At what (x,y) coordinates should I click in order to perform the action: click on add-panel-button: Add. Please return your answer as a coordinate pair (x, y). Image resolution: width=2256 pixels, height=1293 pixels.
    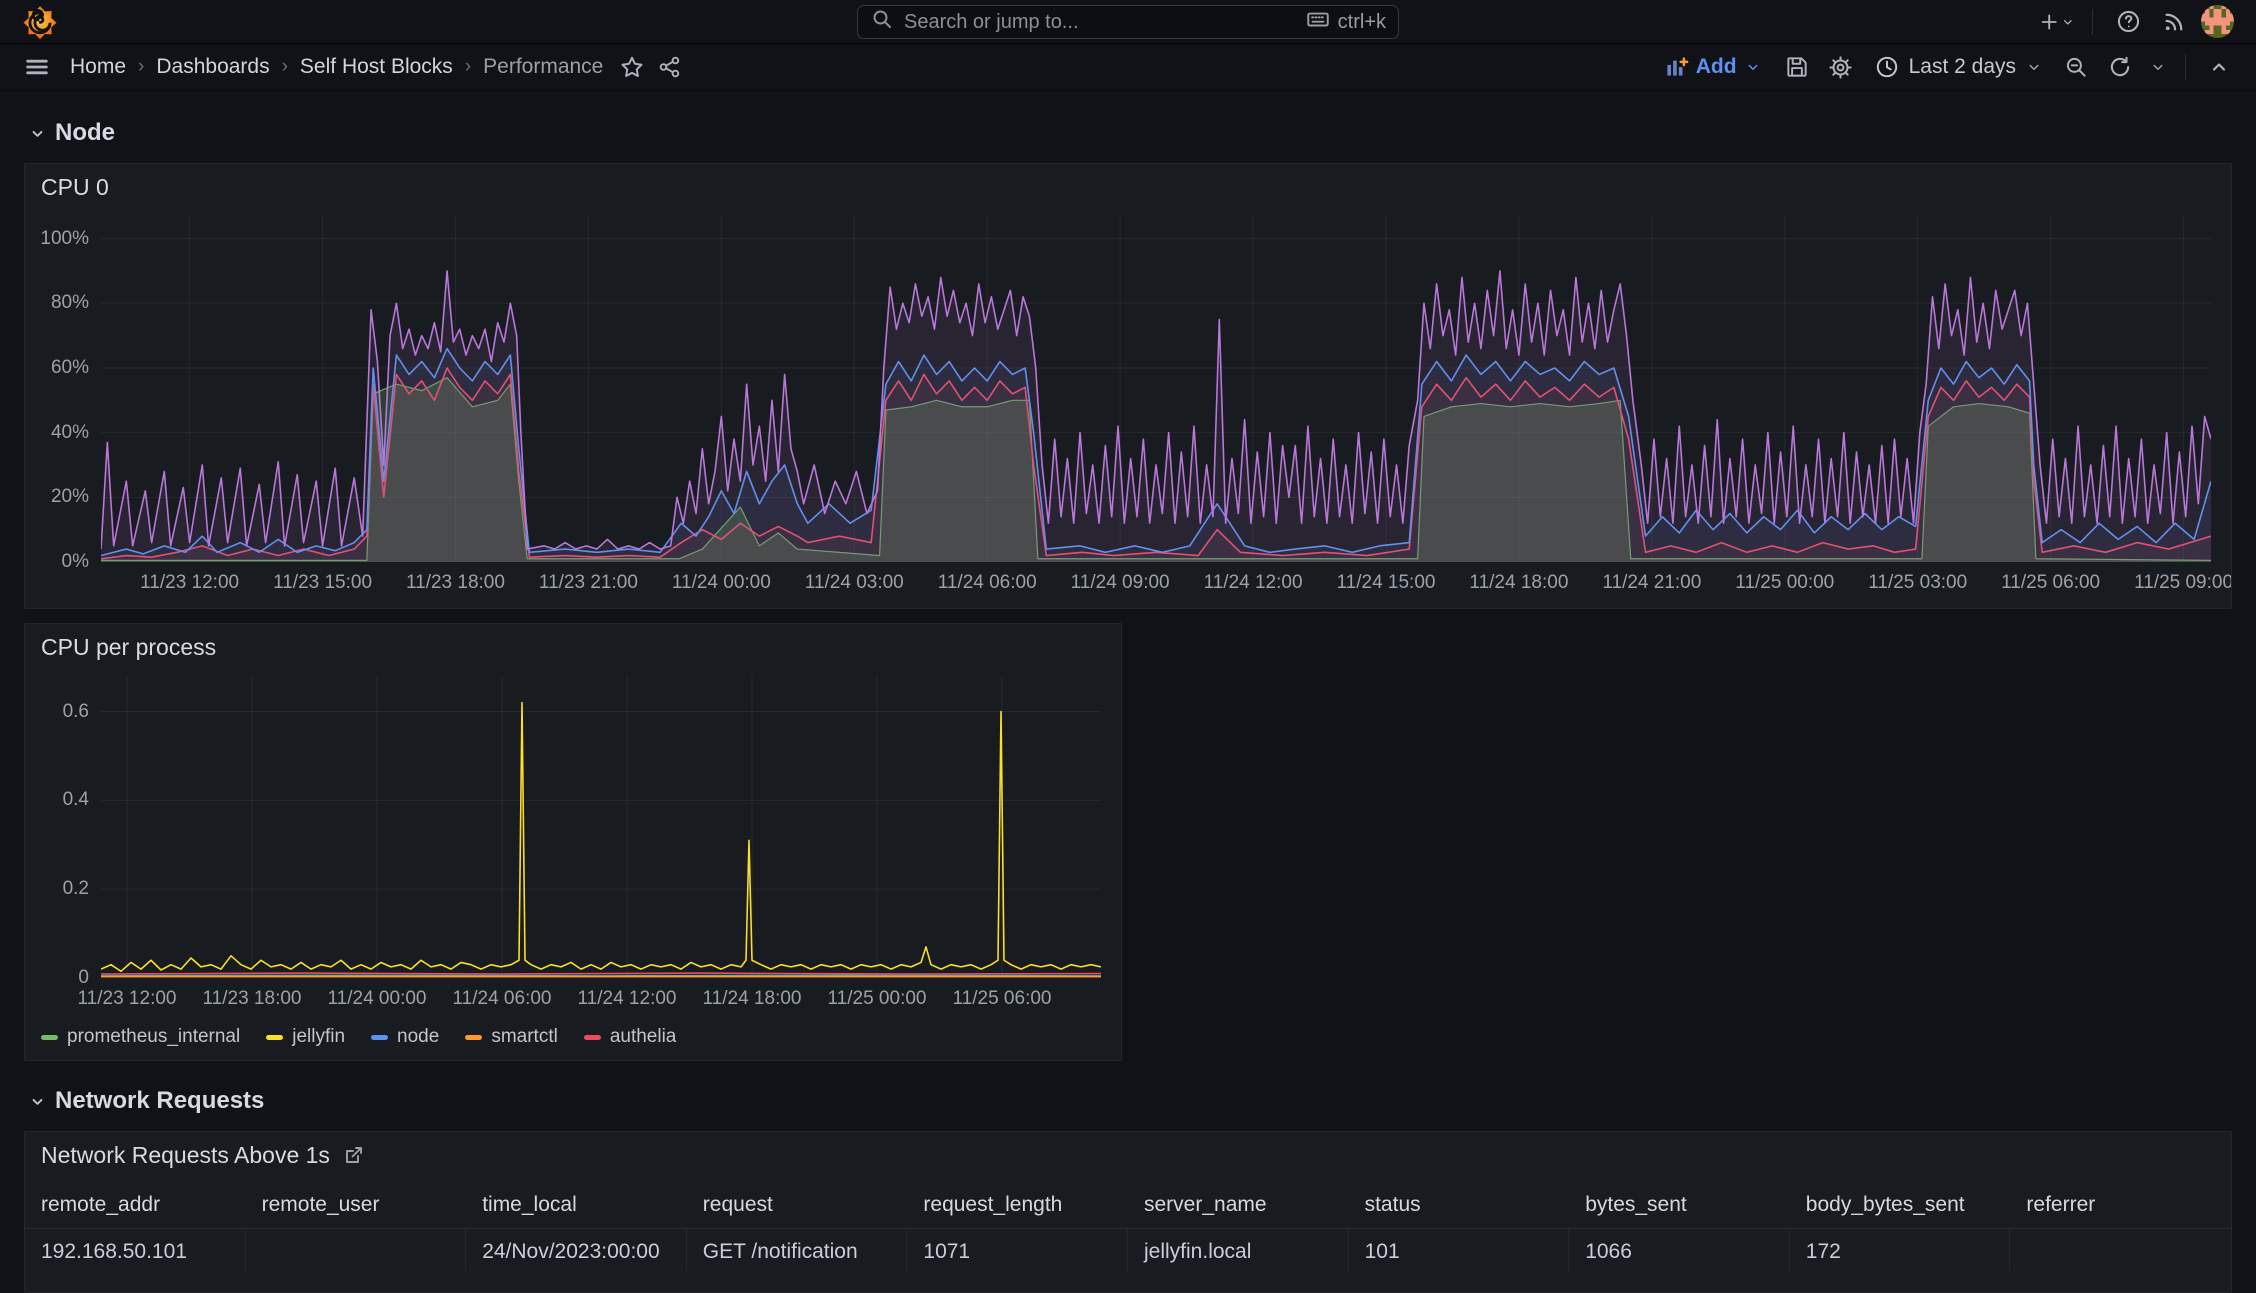
    Looking at the image, I should click on (1712, 67).